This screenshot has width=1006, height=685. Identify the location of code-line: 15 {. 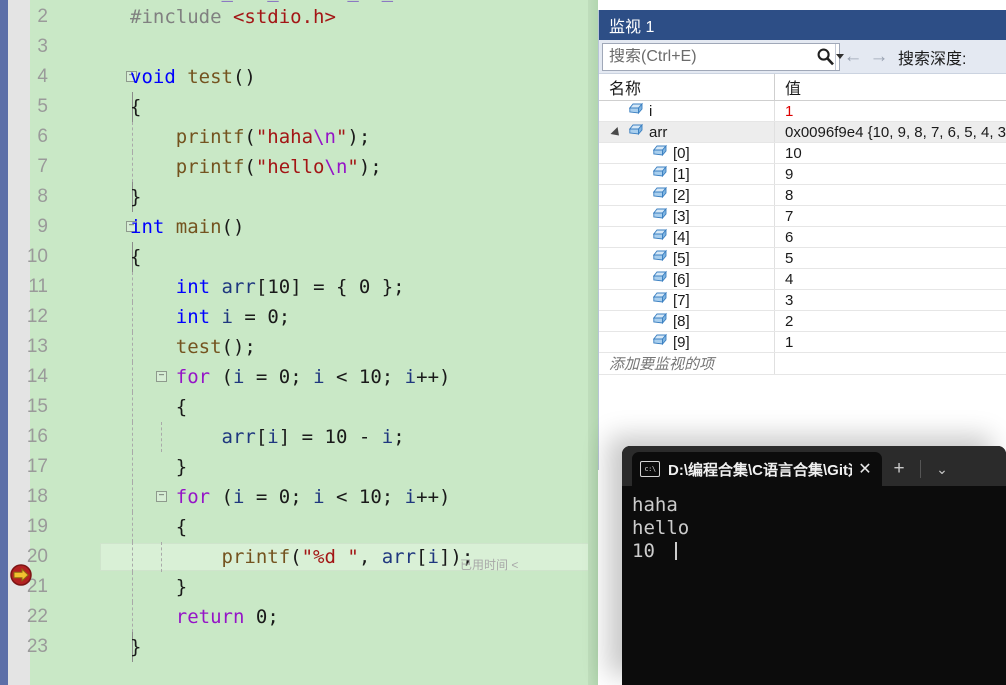
(312, 407).